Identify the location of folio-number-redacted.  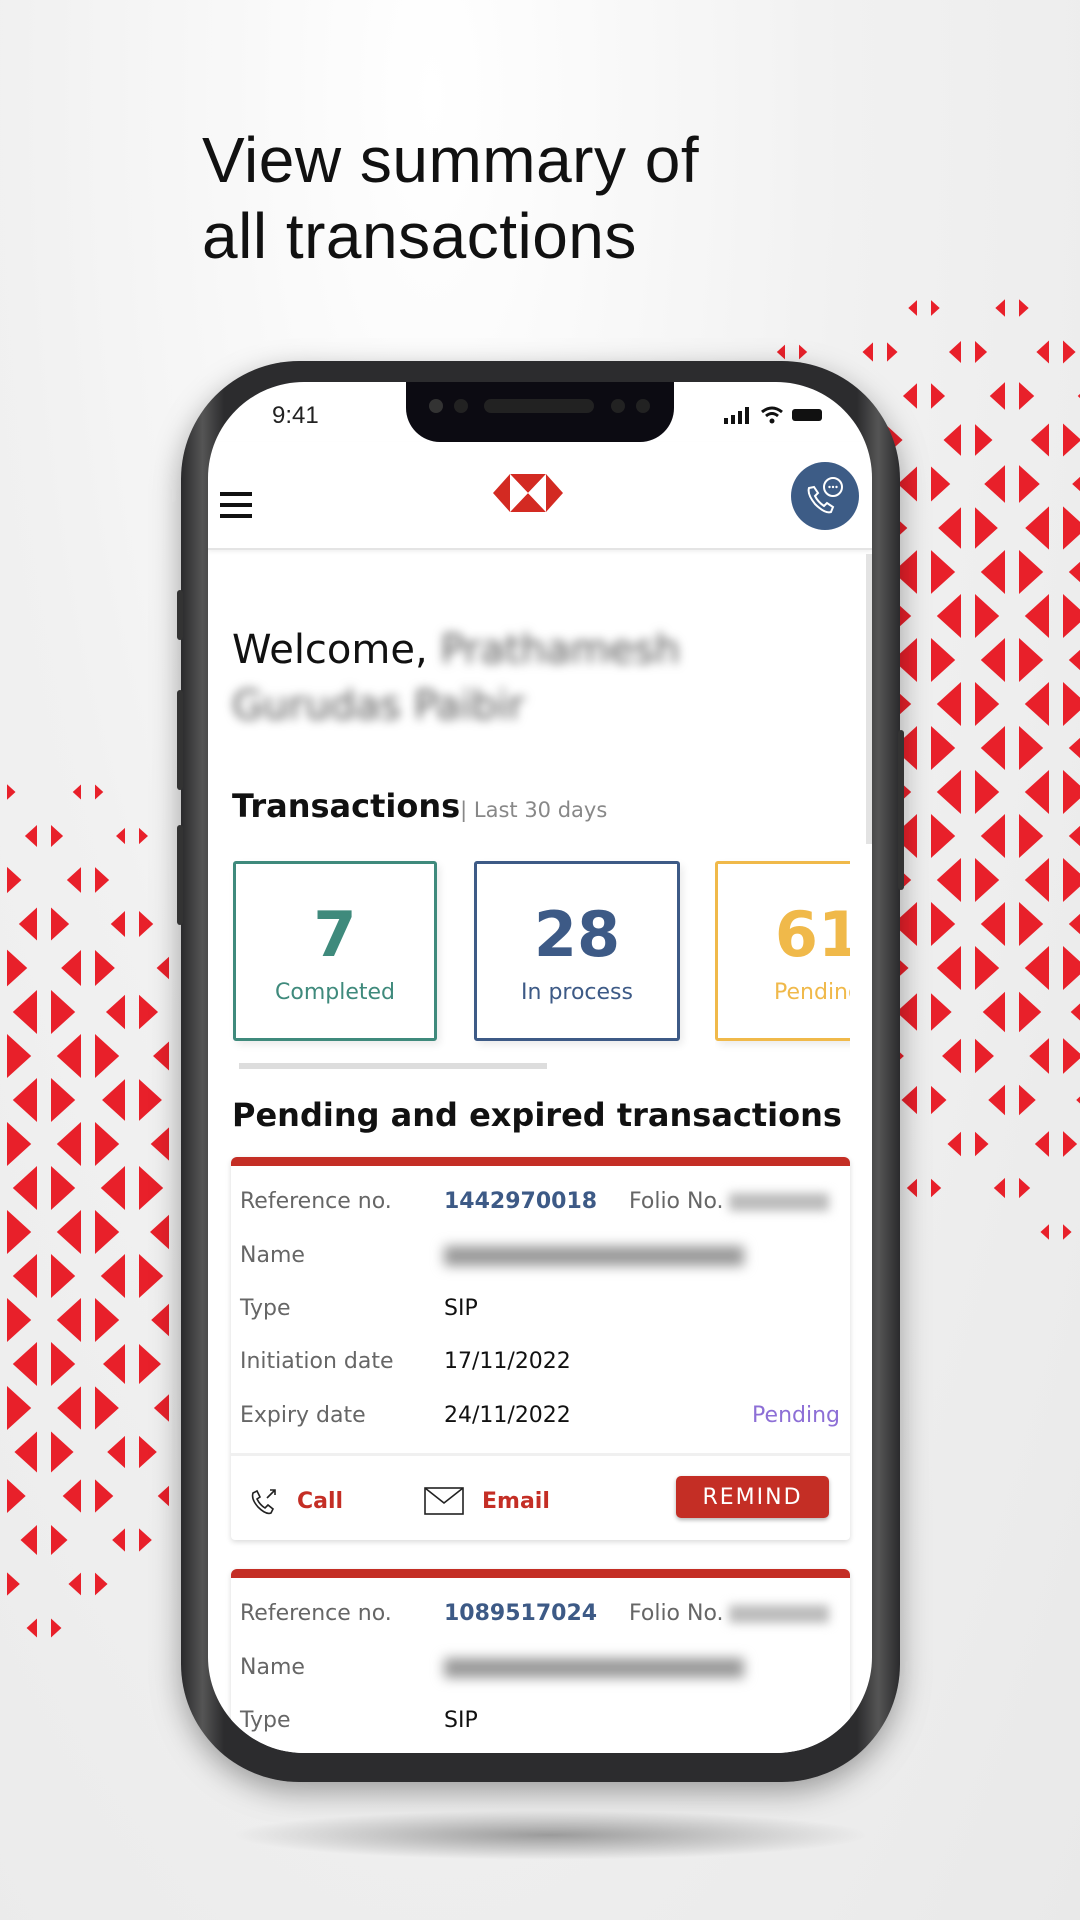
(779, 1202).